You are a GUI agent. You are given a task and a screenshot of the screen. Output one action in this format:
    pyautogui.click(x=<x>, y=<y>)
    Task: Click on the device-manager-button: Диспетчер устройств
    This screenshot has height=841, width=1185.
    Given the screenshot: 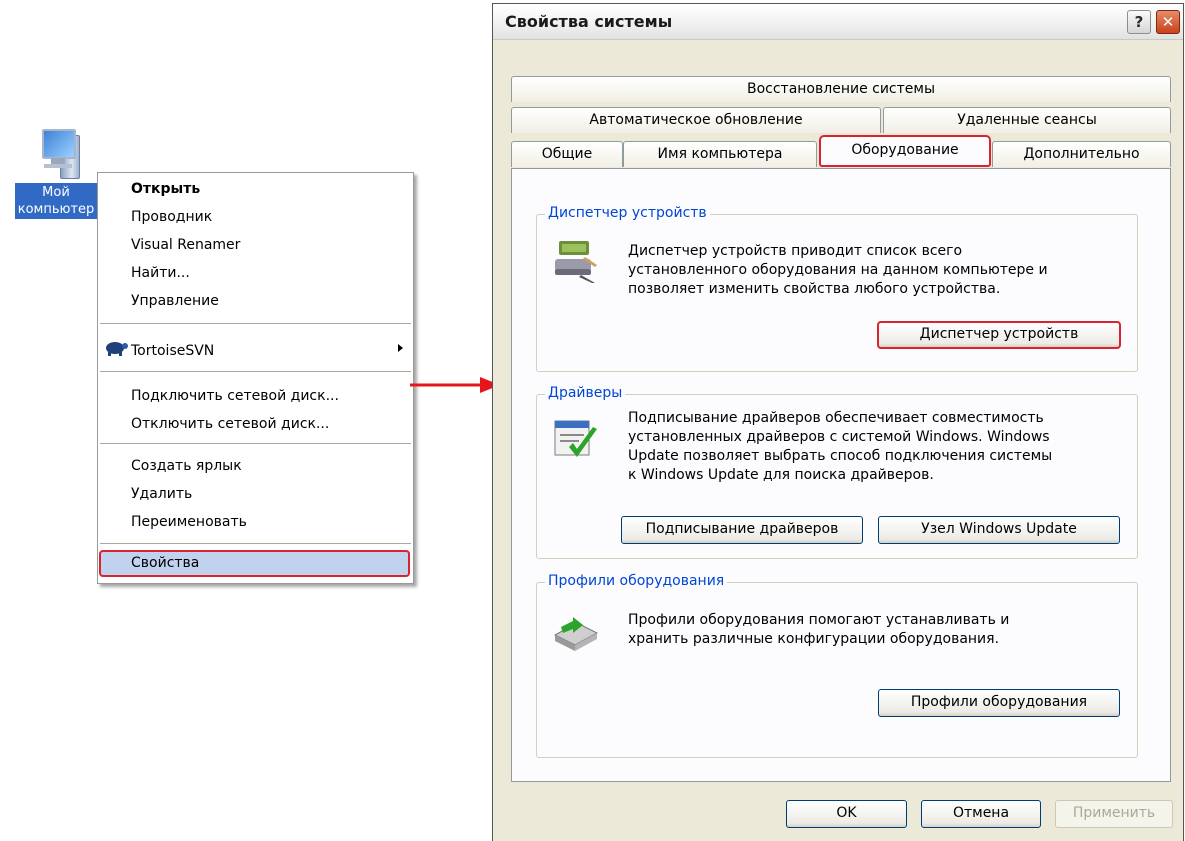 What is the action you would take?
    pyautogui.click(x=999, y=335)
    